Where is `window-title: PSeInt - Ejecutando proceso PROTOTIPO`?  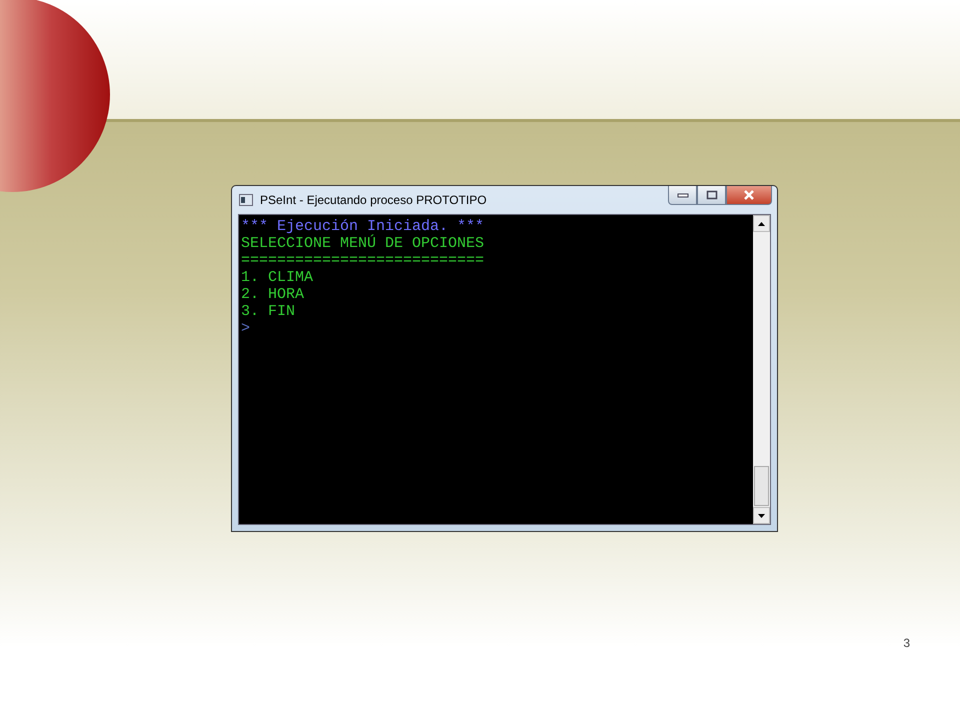 window-title: PSeInt - Ejecutando proceso PROTOTIPO is located at coordinates (373, 200).